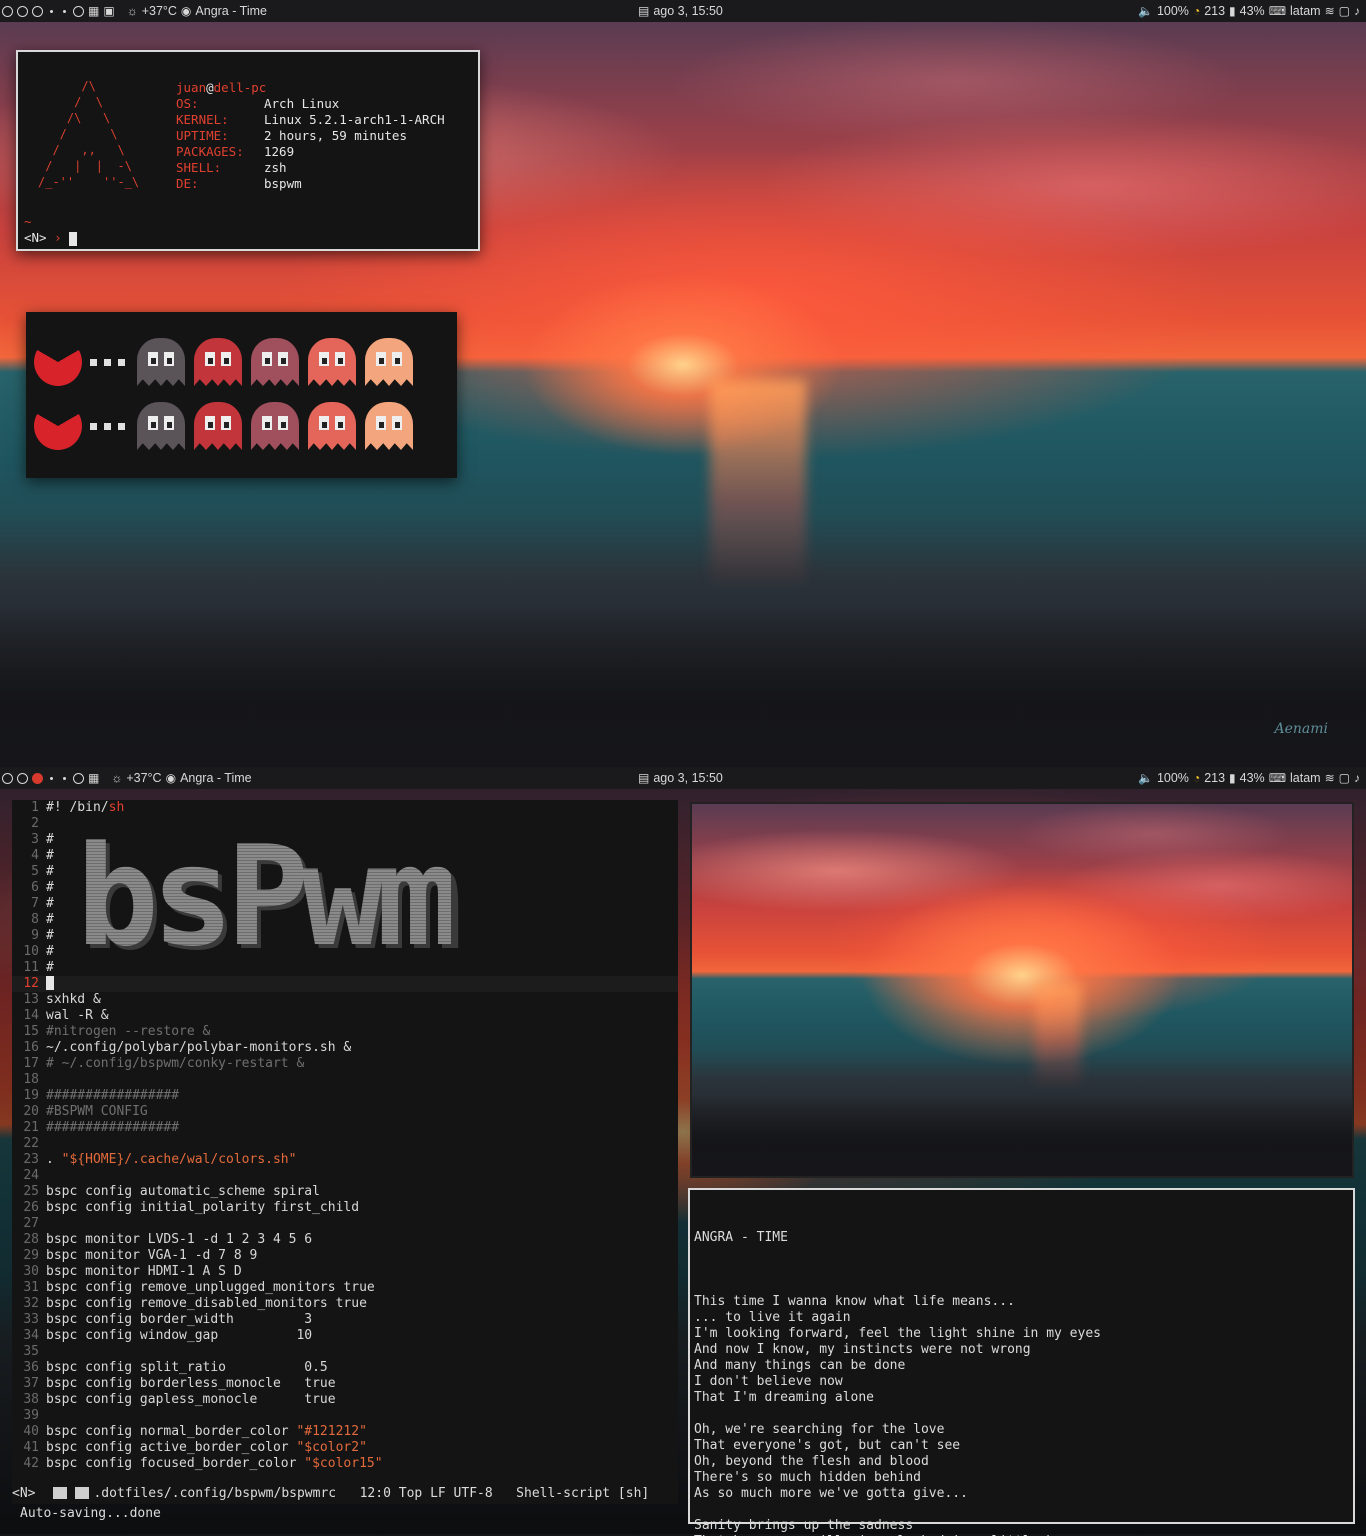  What do you see at coordinates (1301, 729) in the screenshot?
I see `artist-signature: Aenami` at bounding box center [1301, 729].